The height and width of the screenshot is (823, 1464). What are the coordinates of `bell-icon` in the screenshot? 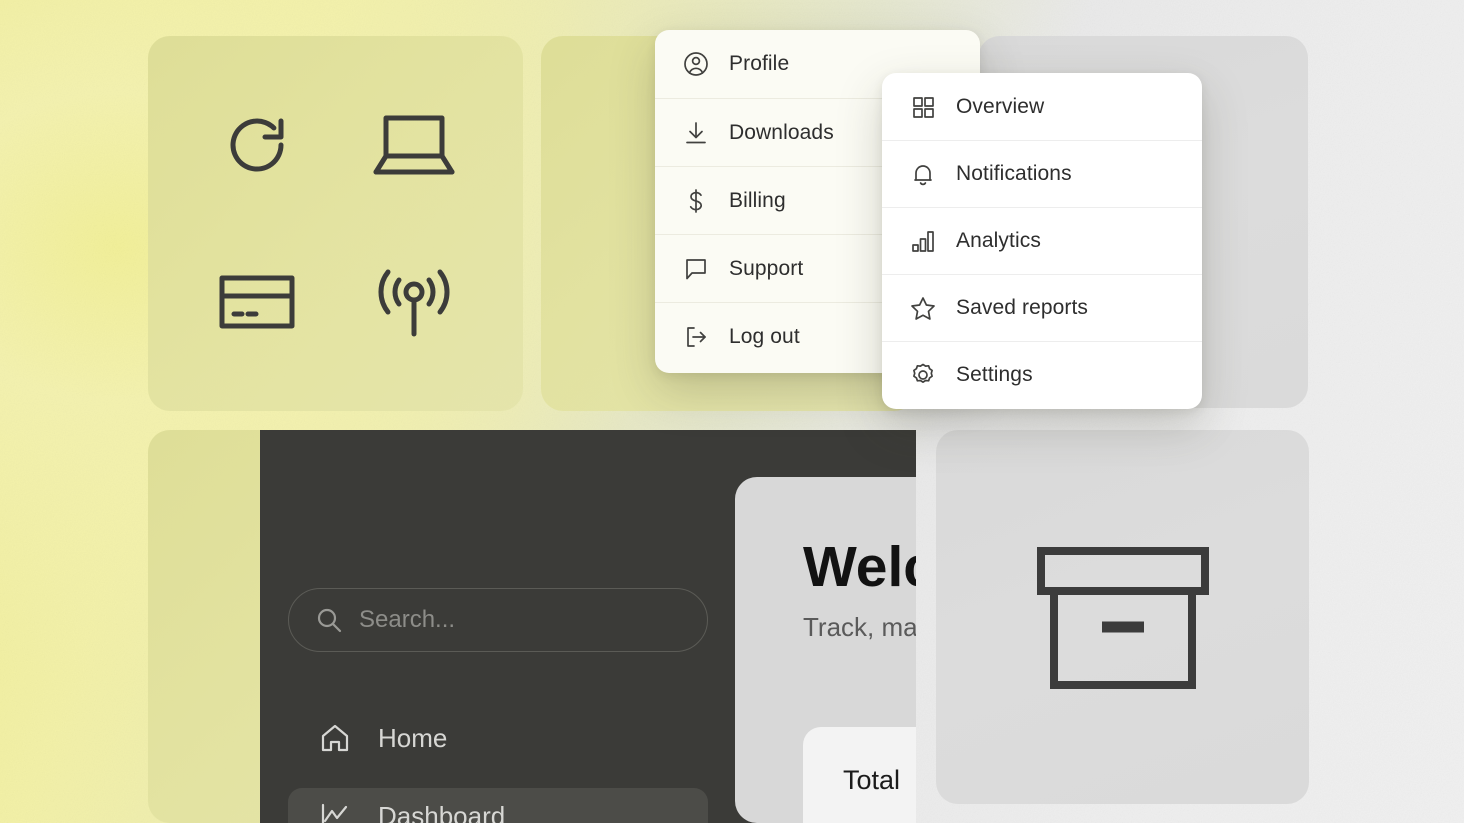 It's located at (923, 175).